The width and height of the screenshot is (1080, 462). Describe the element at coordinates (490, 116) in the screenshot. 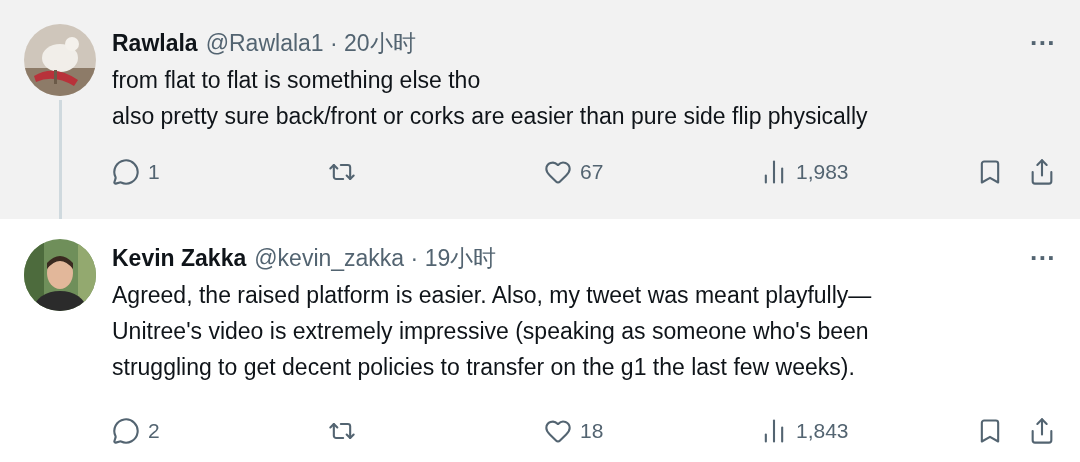

I see `post-text: also pretty sure back/front or corks are easier than pure side flip physically` at that location.